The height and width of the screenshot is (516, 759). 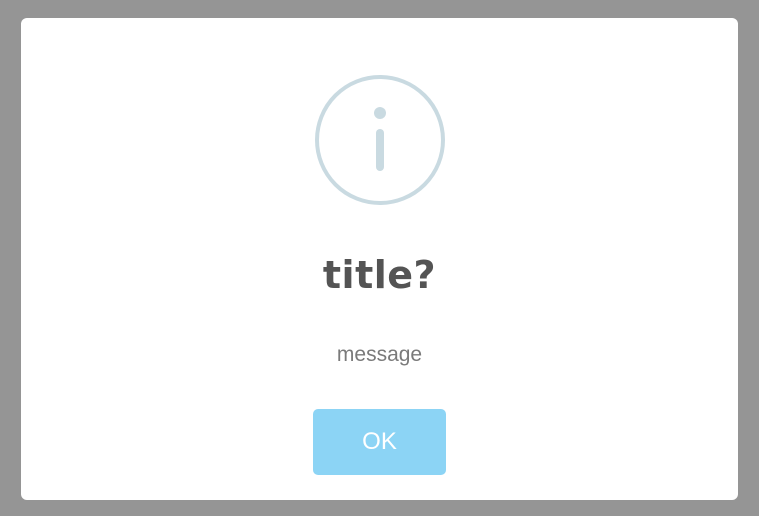 What do you see at coordinates (379, 275) in the screenshot?
I see `dialog-title: title?` at bounding box center [379, 275].